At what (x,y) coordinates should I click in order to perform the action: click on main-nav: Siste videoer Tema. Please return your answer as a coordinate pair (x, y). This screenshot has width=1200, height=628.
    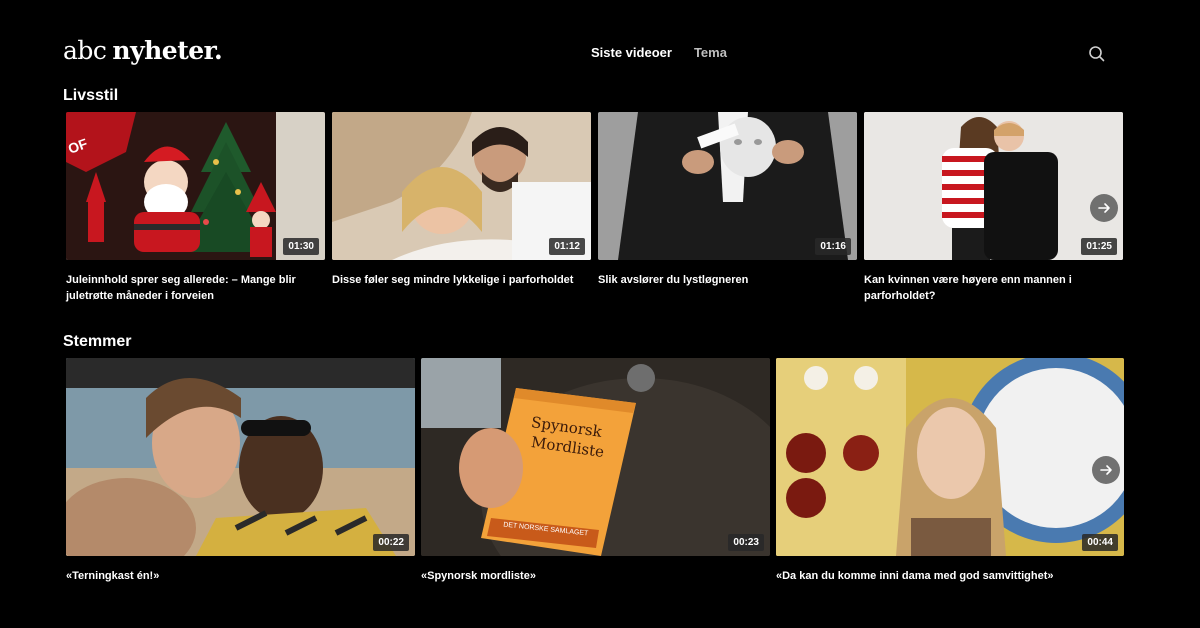
    Looking at the image, I should click on (659, 52).